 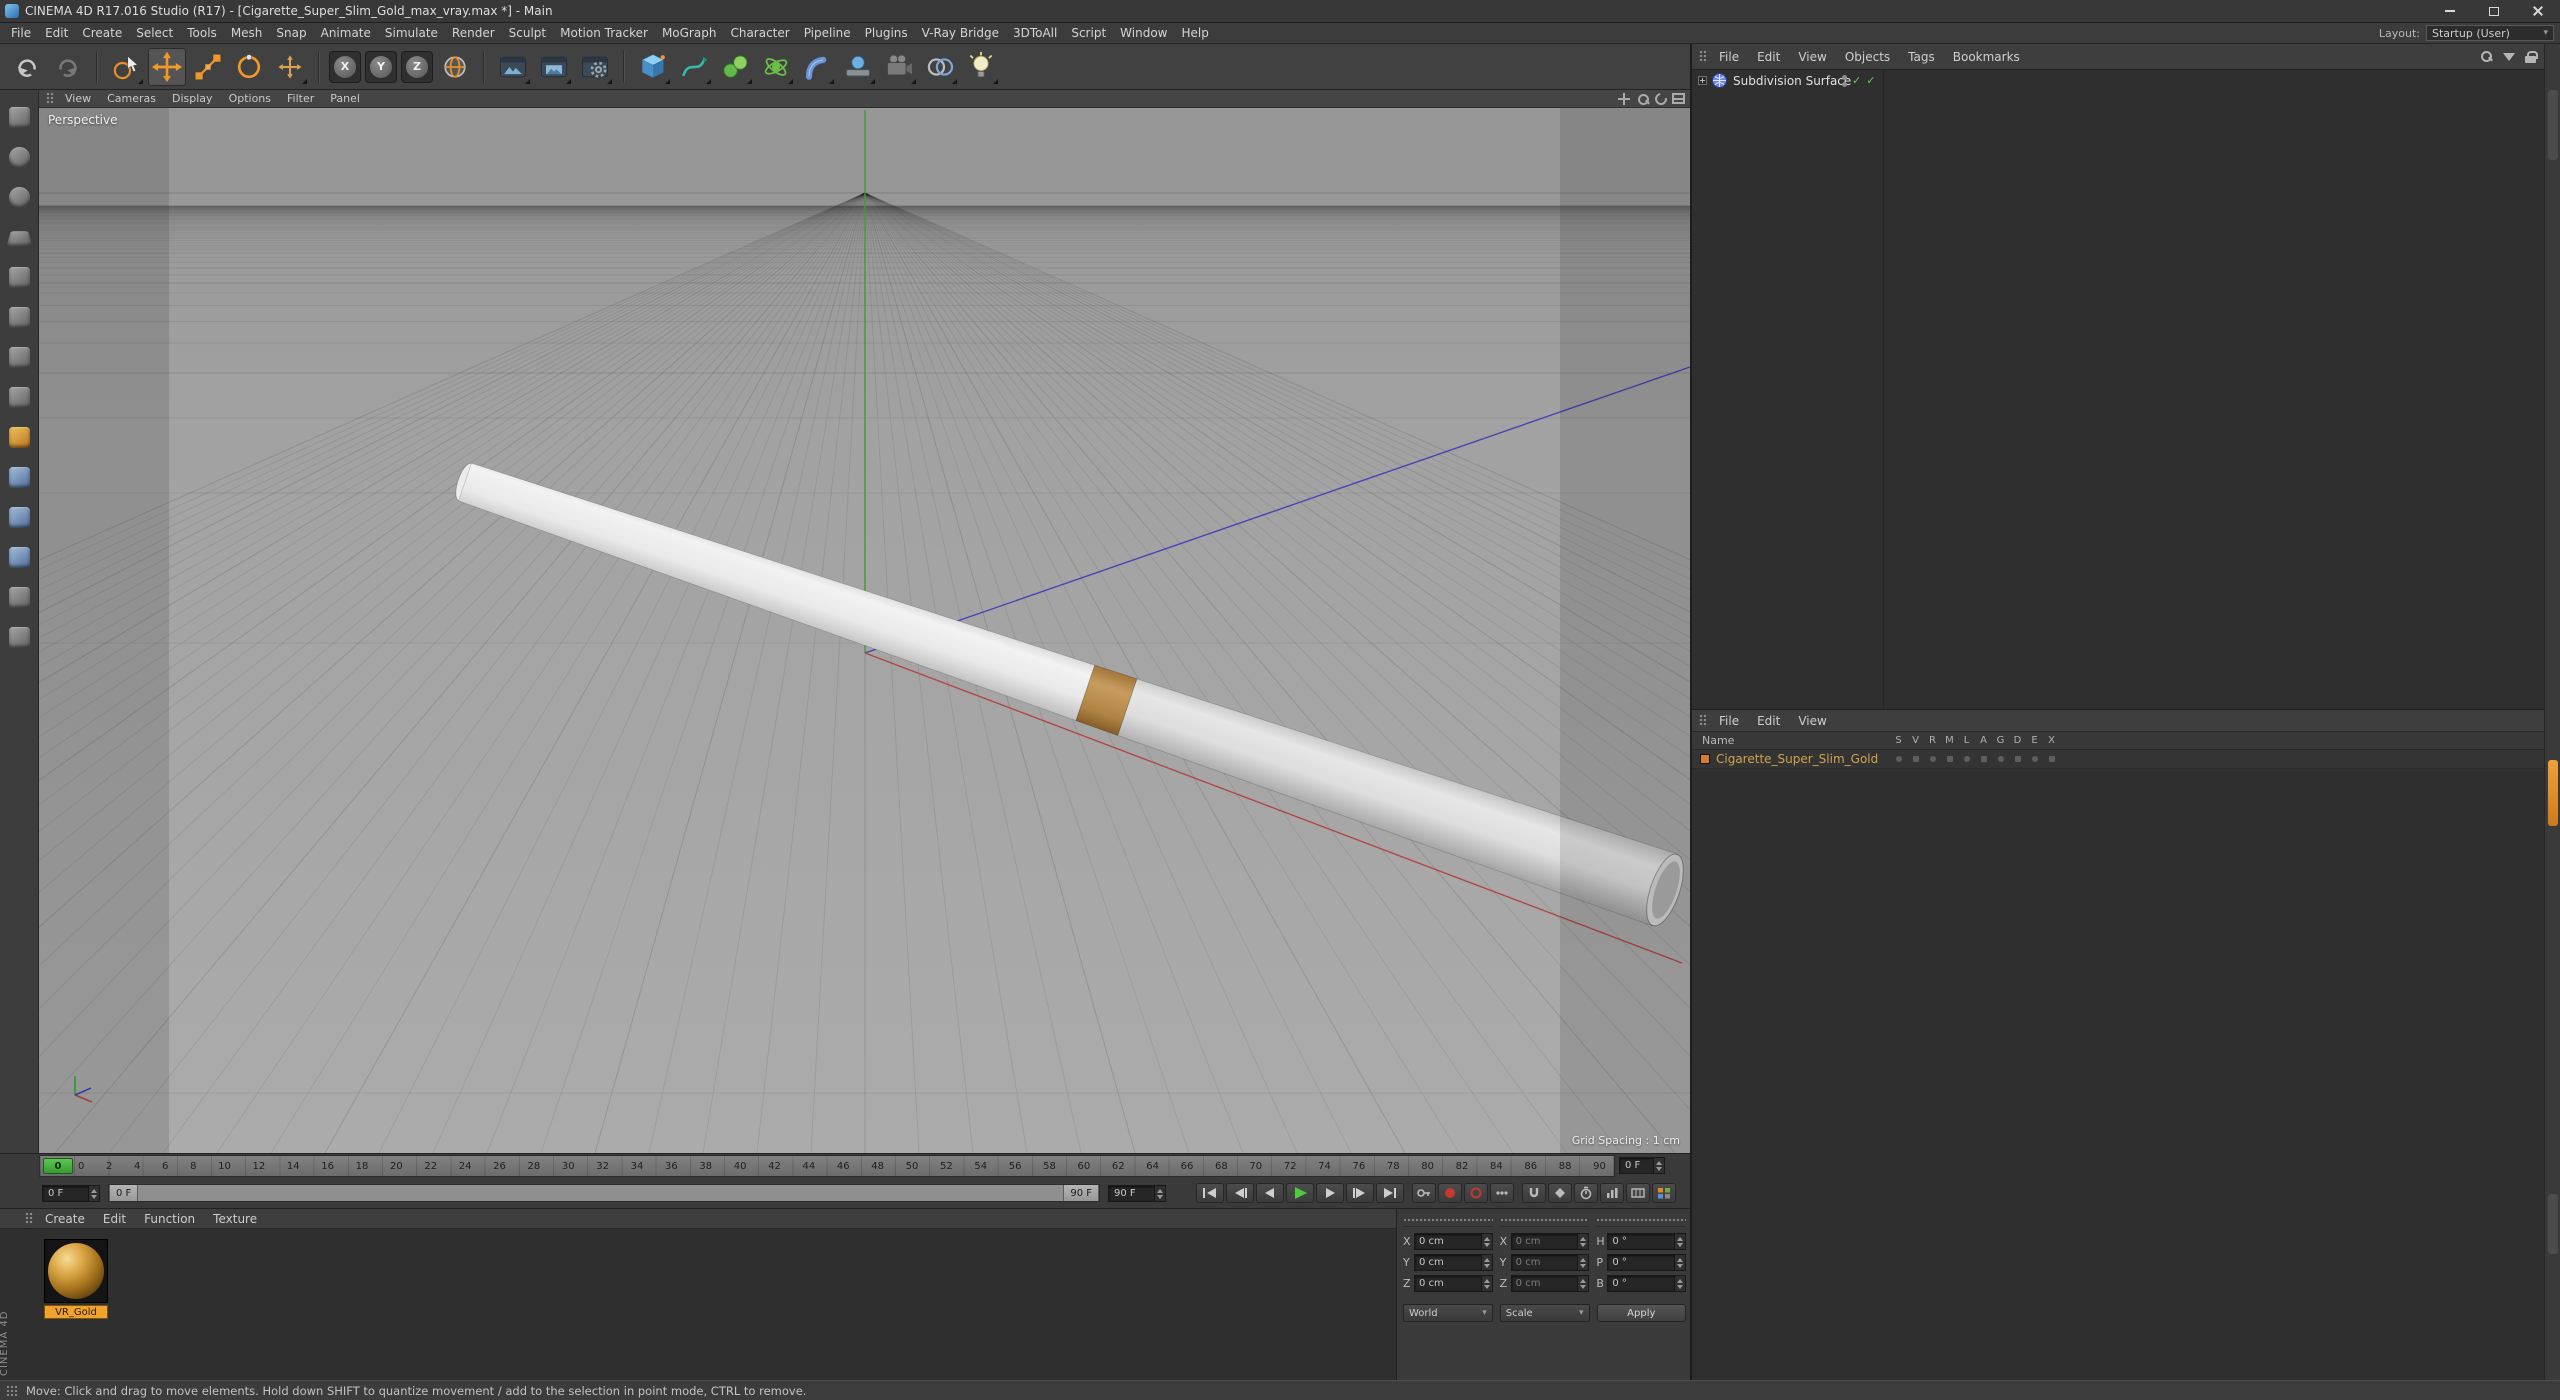 I want to click on record-ring-button, so click(x=1476, y=1193).